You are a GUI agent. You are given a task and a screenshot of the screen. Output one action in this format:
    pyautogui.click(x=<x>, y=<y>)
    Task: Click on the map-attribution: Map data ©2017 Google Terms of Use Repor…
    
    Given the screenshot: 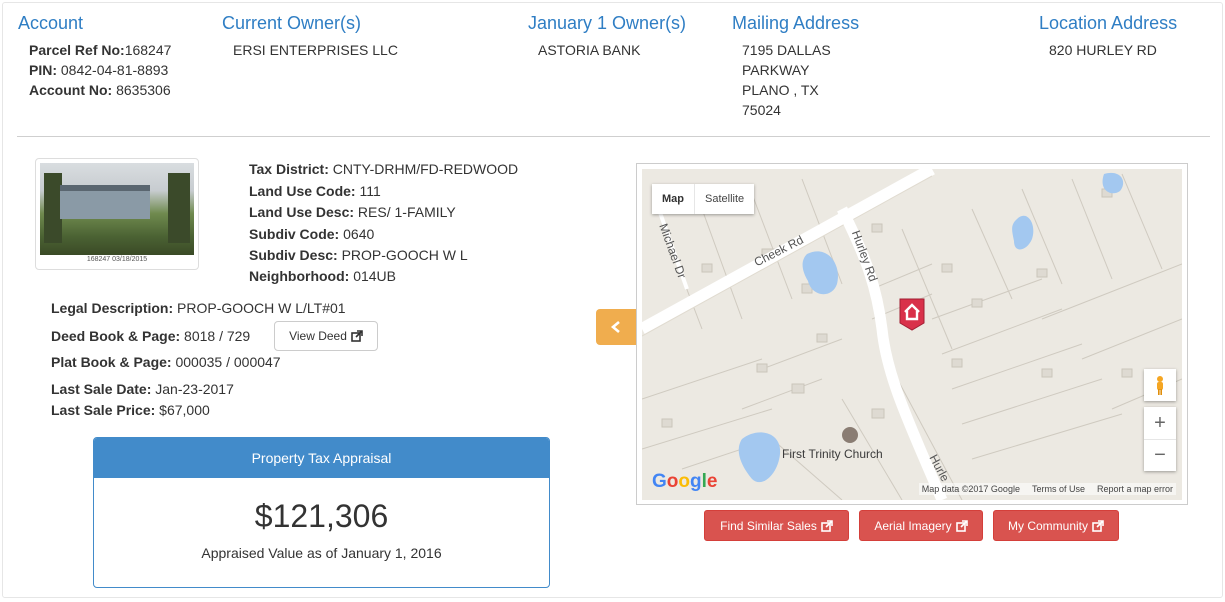 What is the action you would take?
    pyautogui.click(x=1047, y=489)
    